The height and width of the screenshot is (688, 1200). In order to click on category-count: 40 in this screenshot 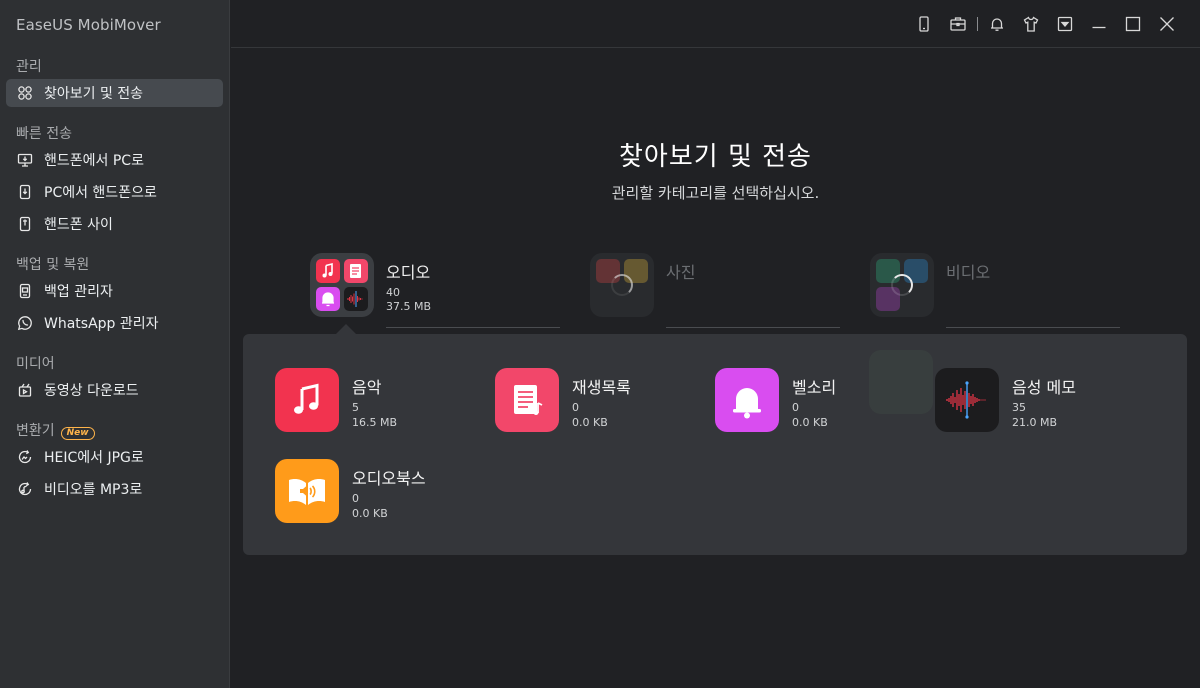, I will do `click(393, 292)`.